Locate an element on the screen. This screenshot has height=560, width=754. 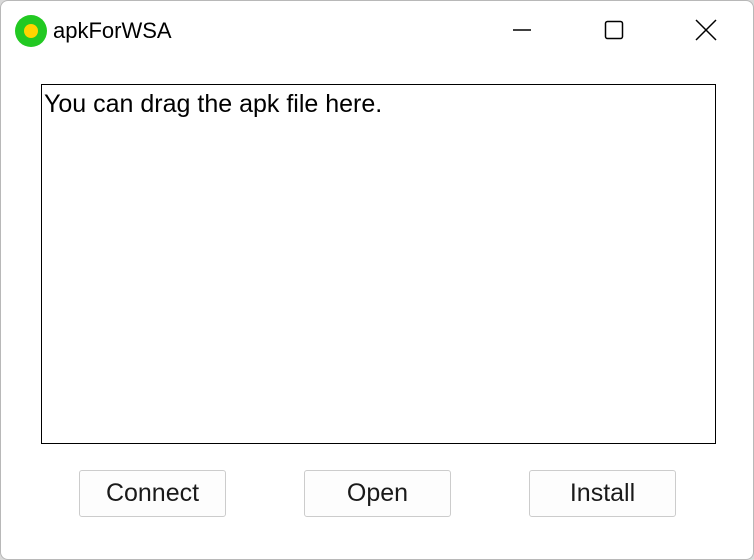
close-icon is located at coordinates (706, 30).